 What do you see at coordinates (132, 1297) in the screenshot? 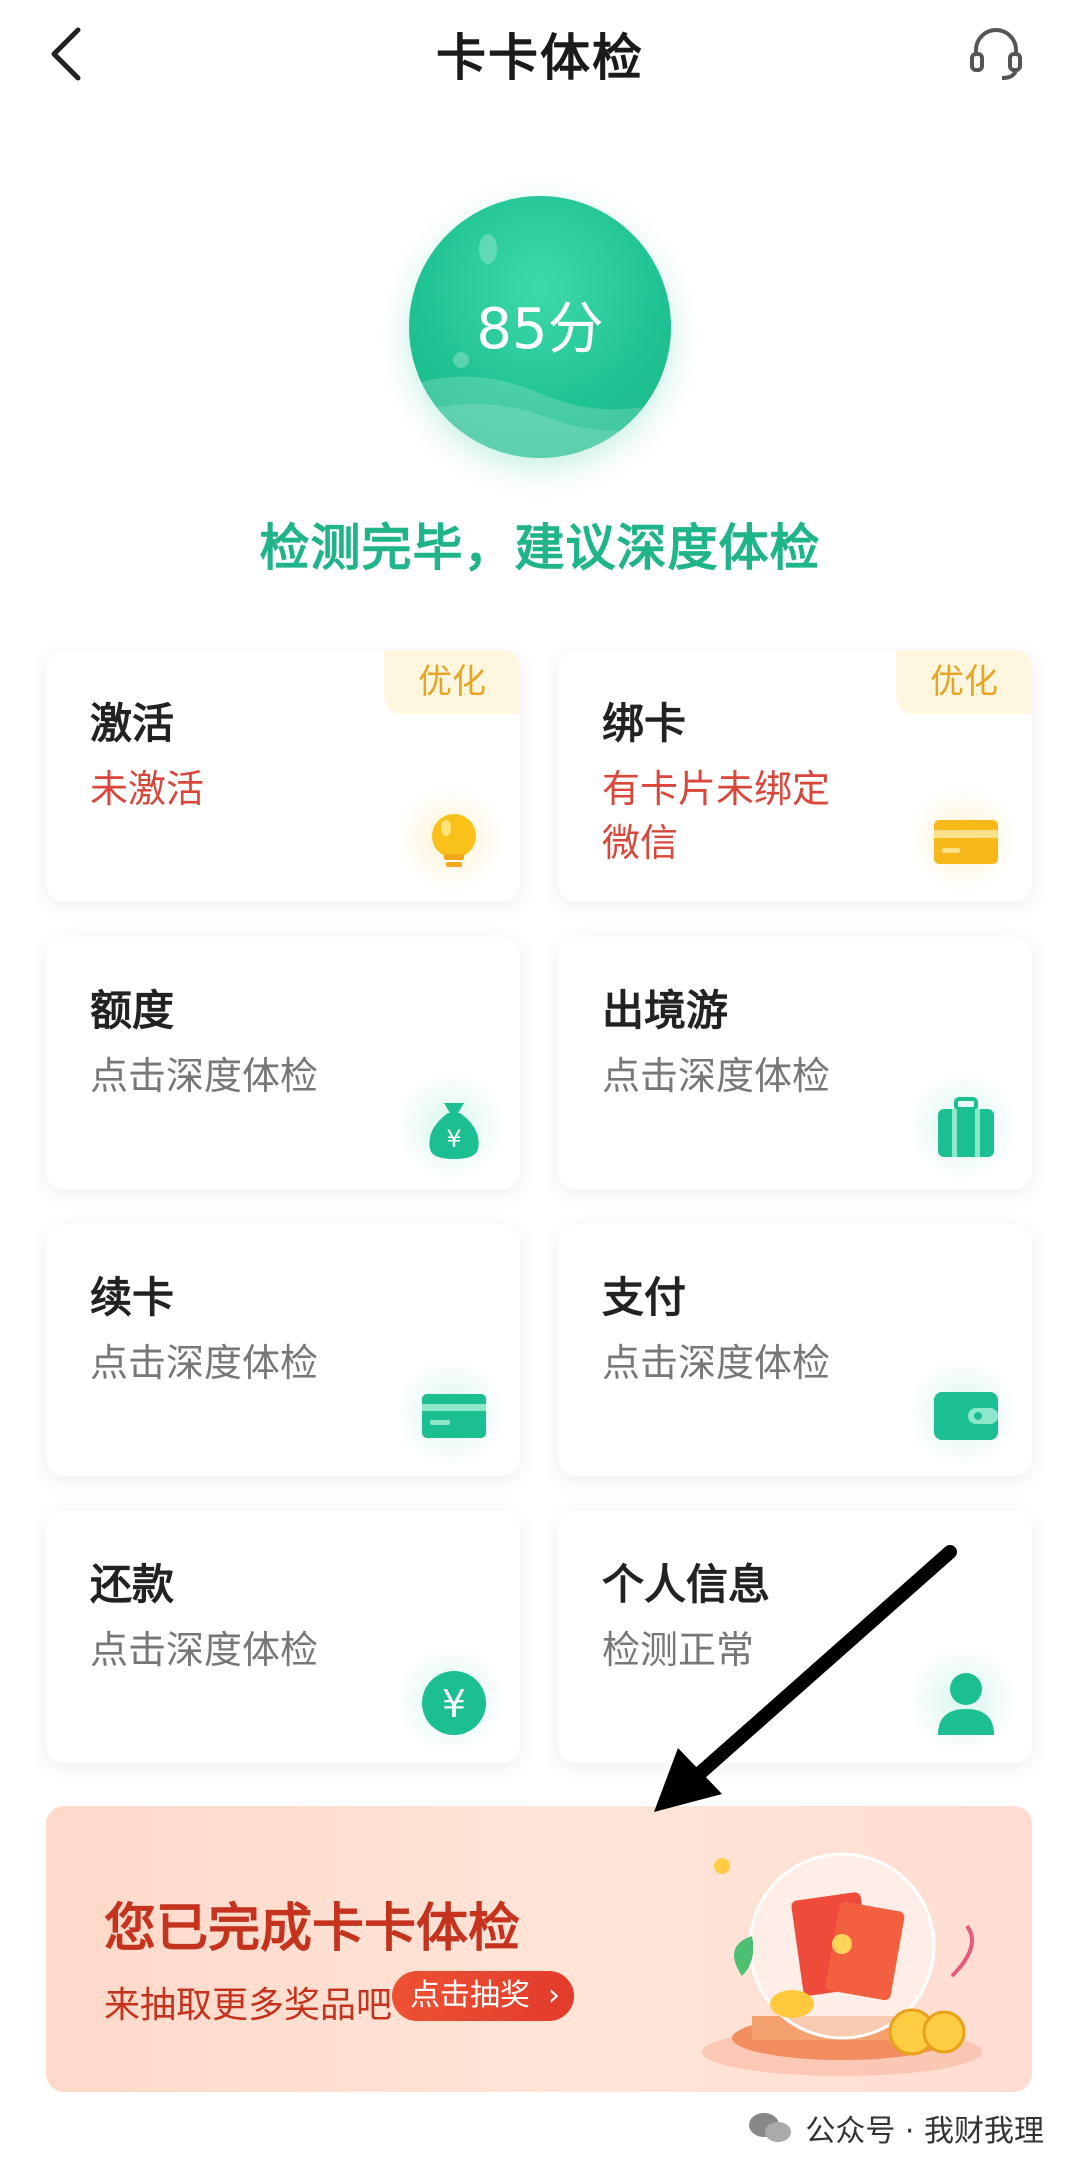
I see `card-title: 续卡` at bounding box center [132, 1297].